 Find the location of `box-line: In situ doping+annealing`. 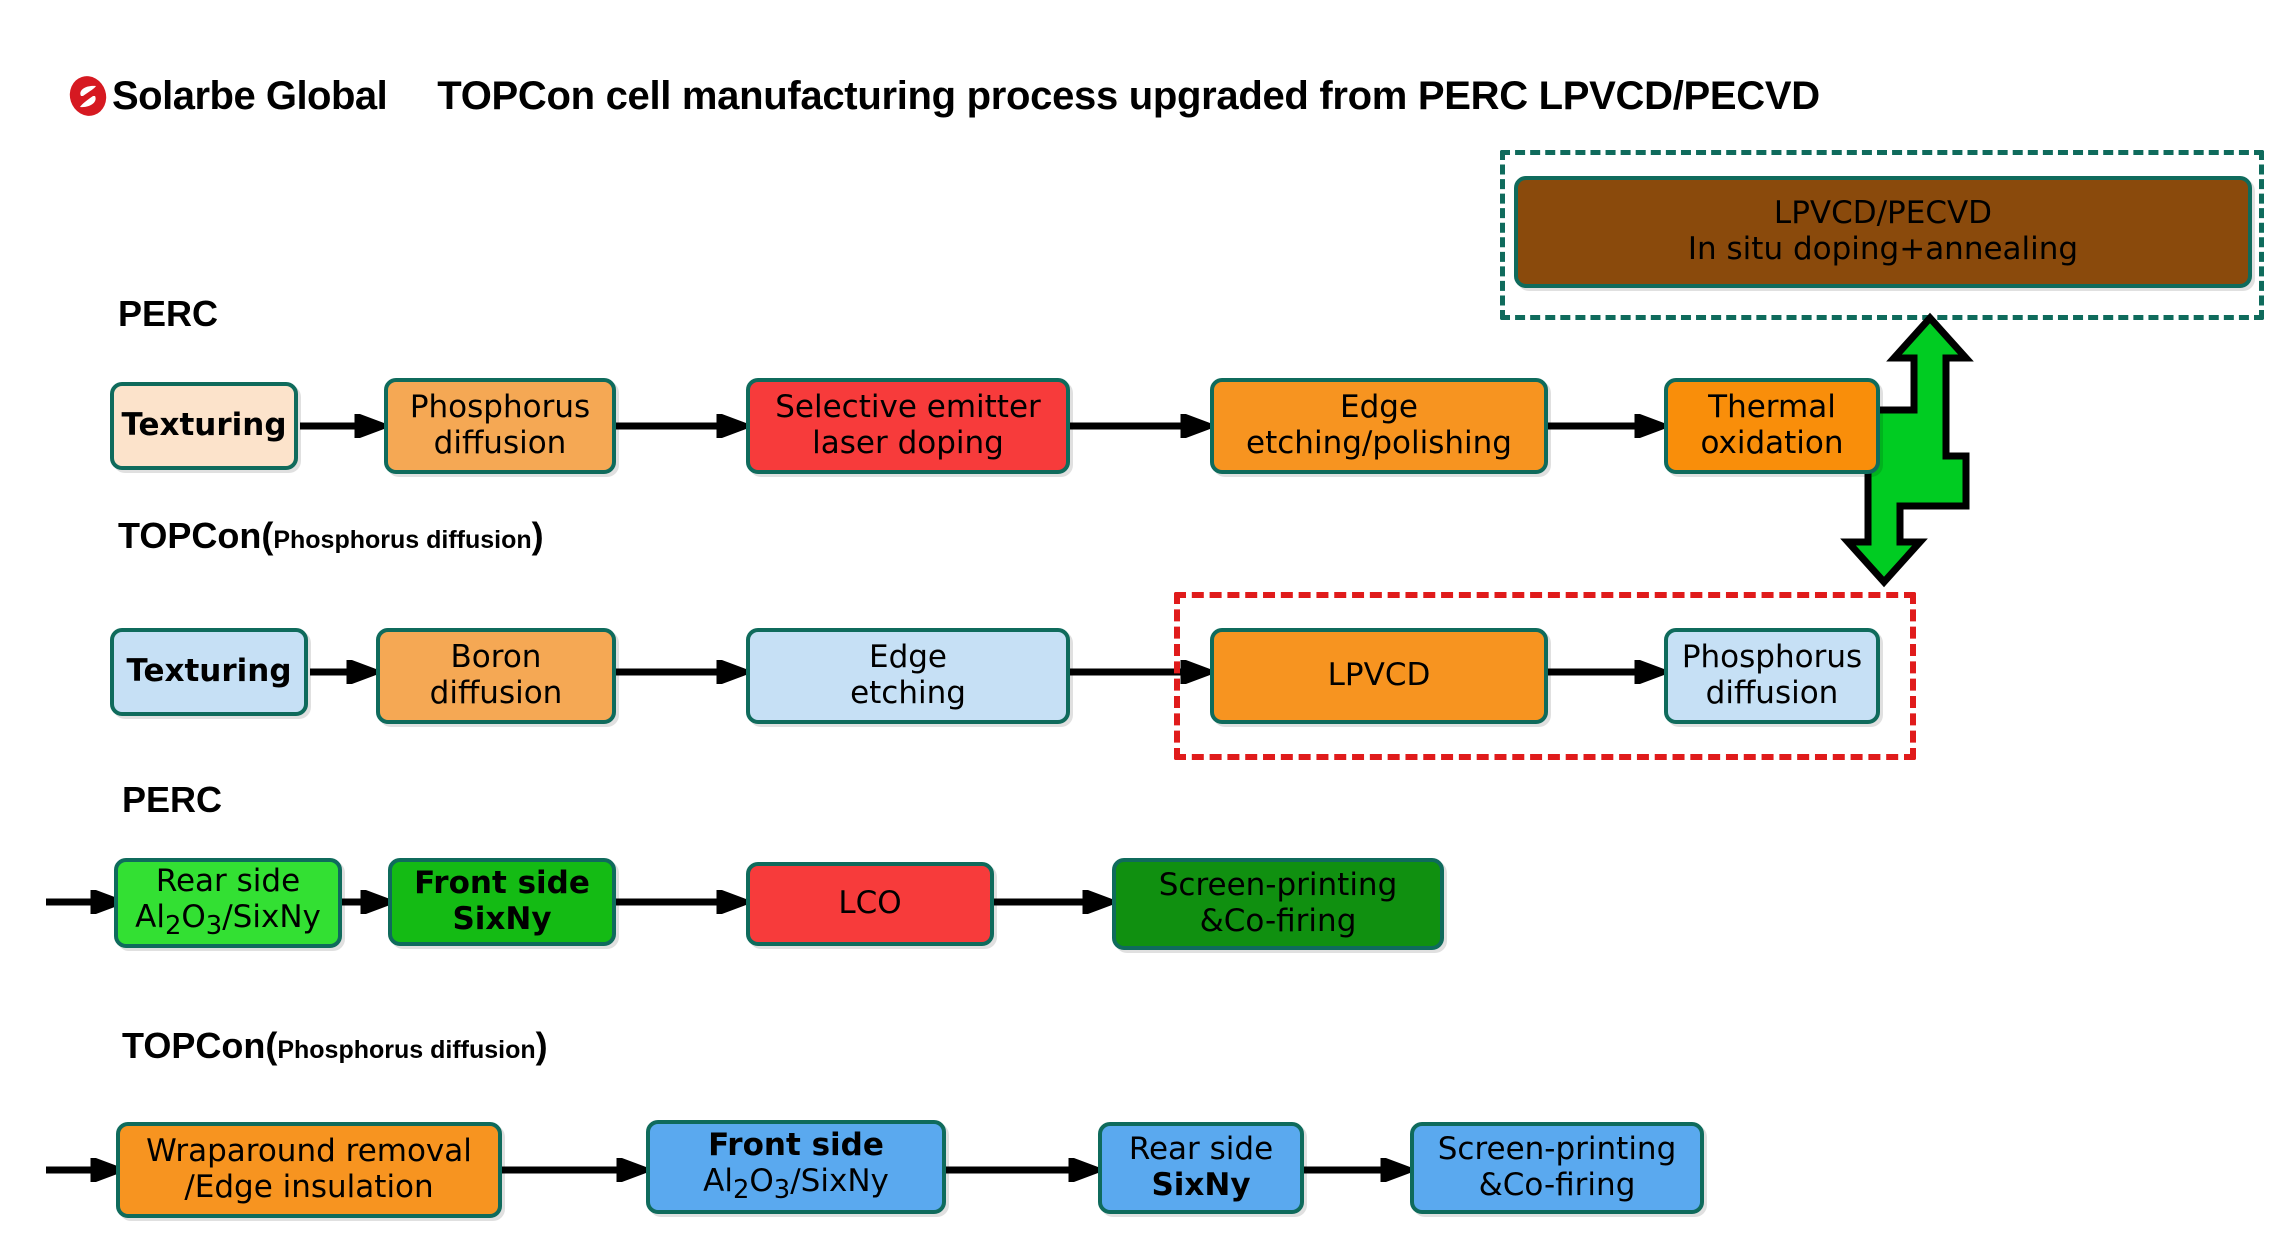

box-line: In situ doping+annealing is located at coordinates (1883, 249).